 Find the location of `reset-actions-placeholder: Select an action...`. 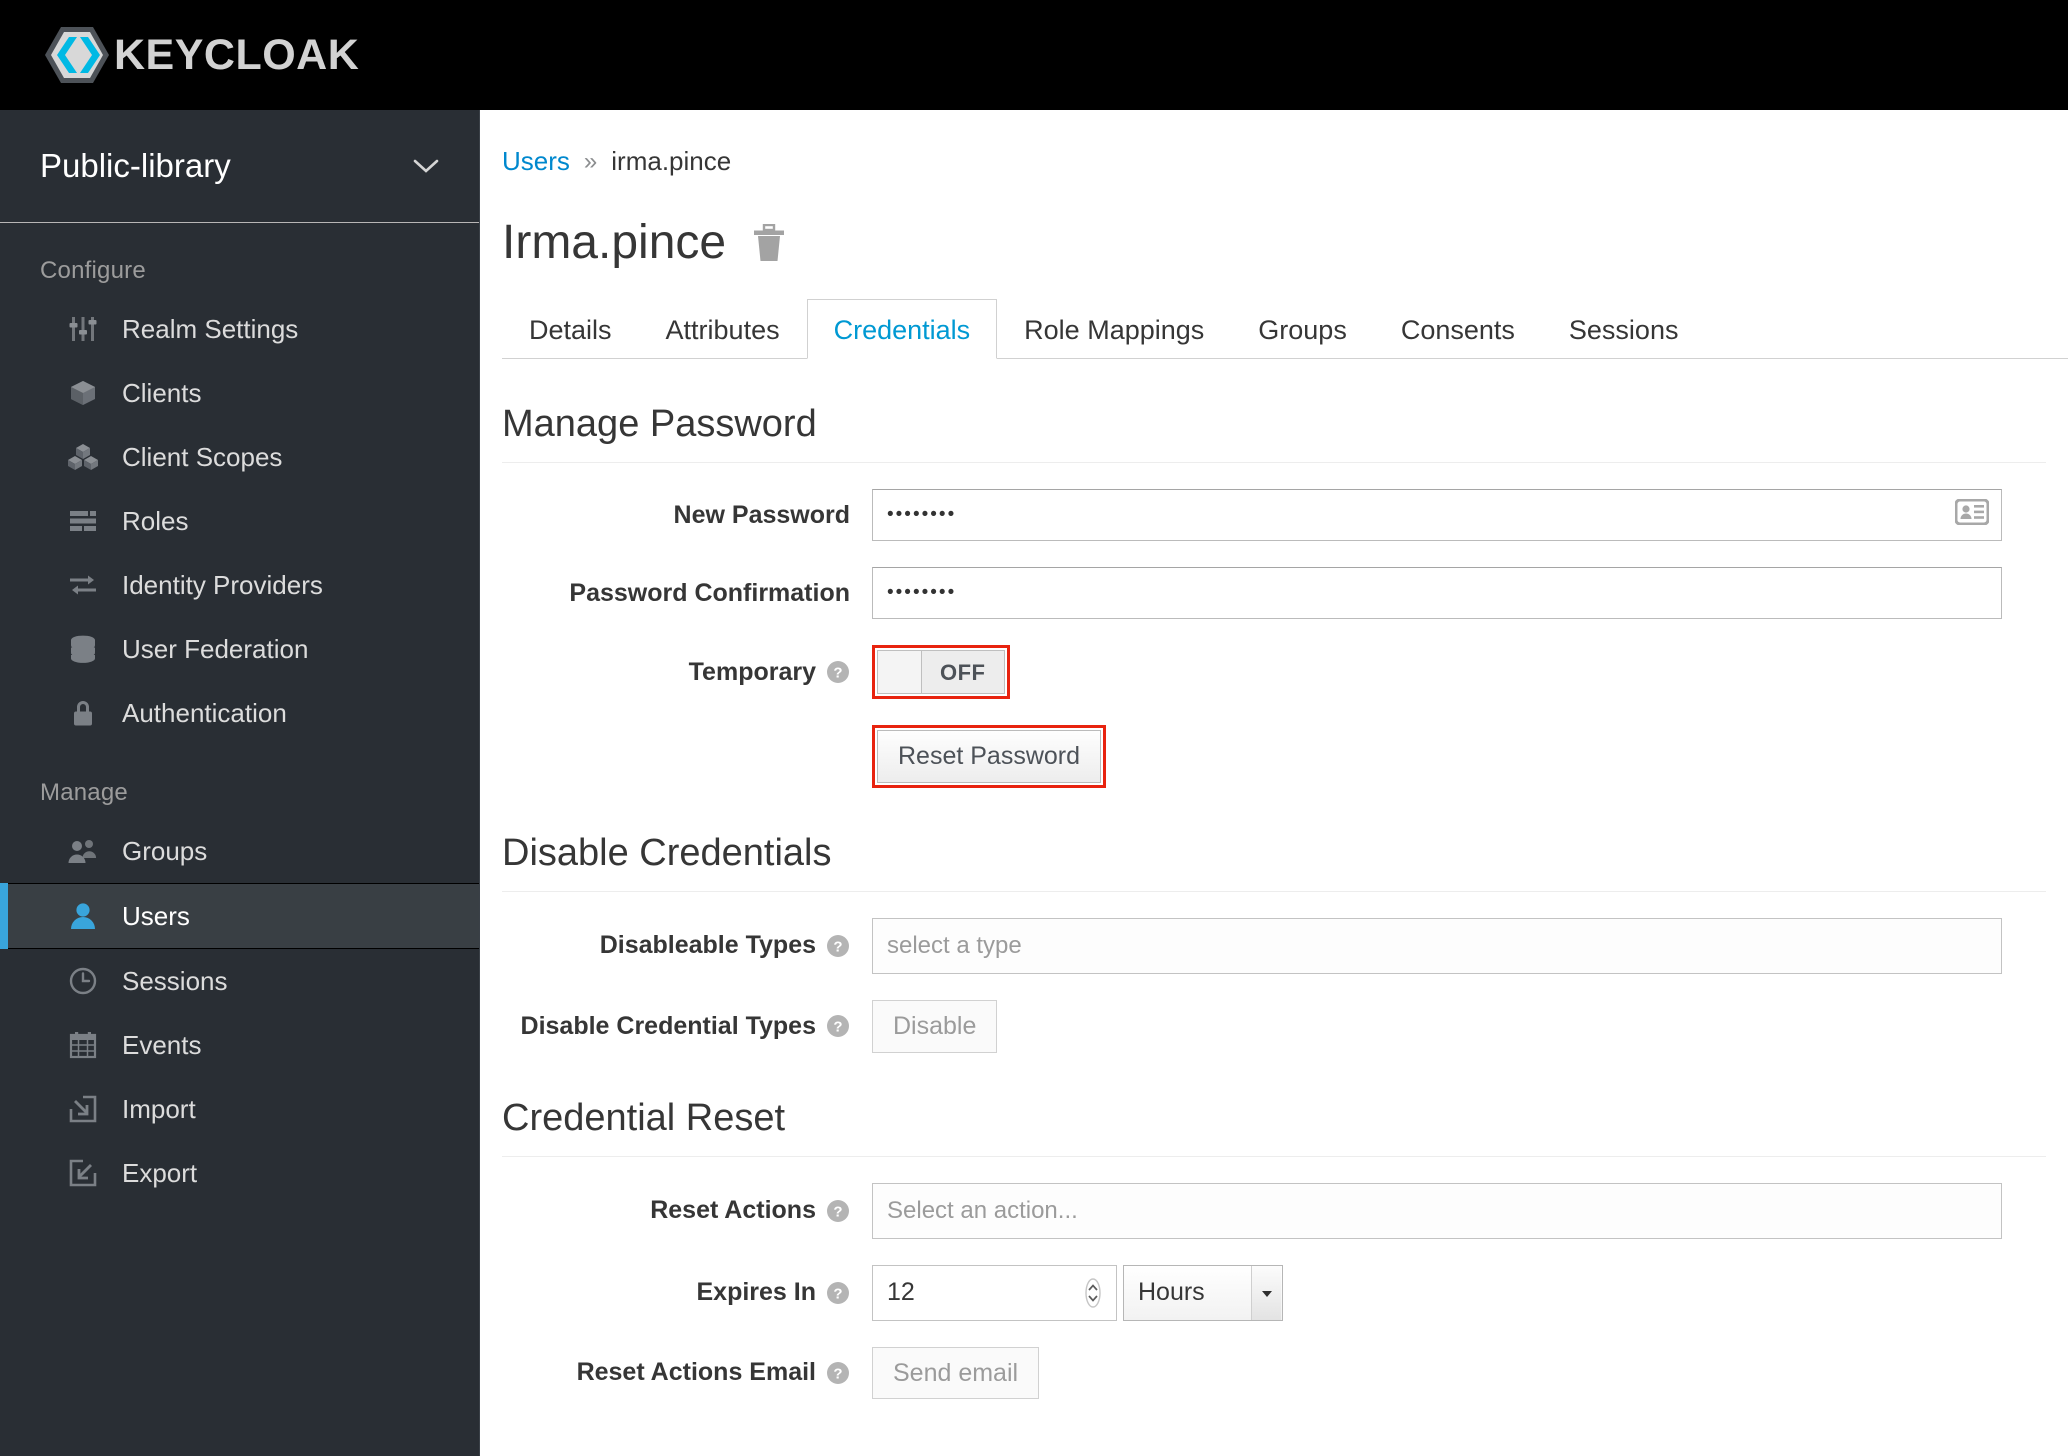

reset-actions-placeholder: Select an action... is located at coordinates (982, 1210).